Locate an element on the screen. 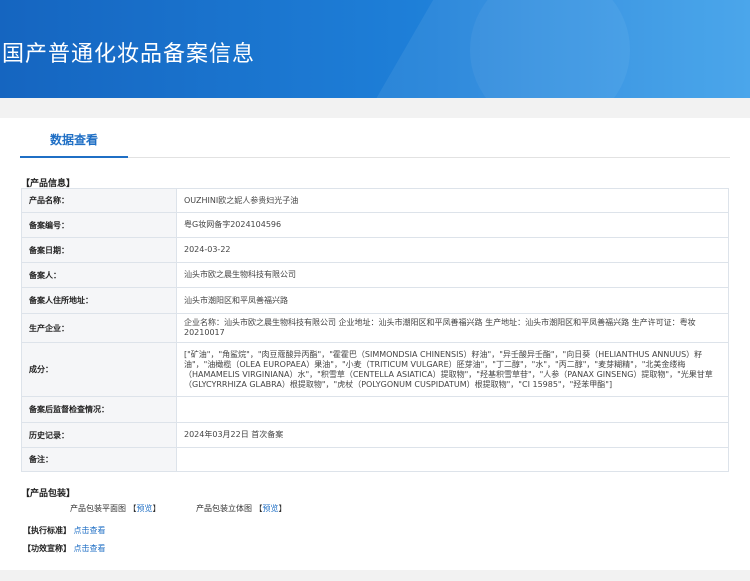 The width and height of the screenshot is (750, 581). record-number-value: 粤G妆网备字2024104596 is located at coordinates (452, 225).